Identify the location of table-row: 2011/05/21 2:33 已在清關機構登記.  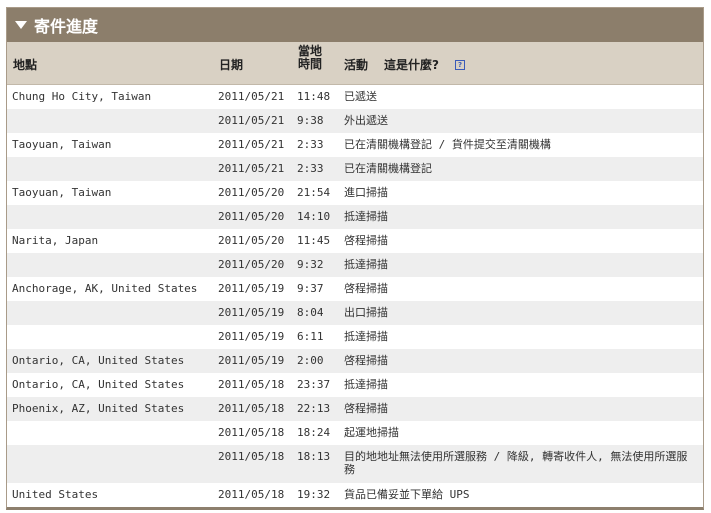
(355, 169).